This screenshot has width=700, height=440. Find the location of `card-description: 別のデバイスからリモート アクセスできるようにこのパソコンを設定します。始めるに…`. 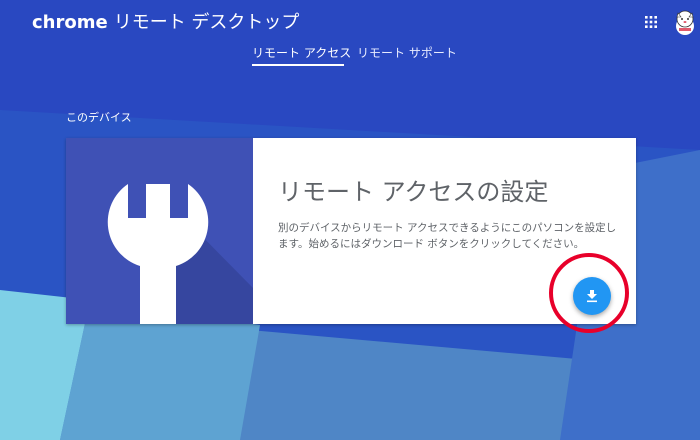

card-description: 別のデバイスからリモート アクセスできるようにこのパソコンを設定します。始めるに… is located at coordinates (447, 236).